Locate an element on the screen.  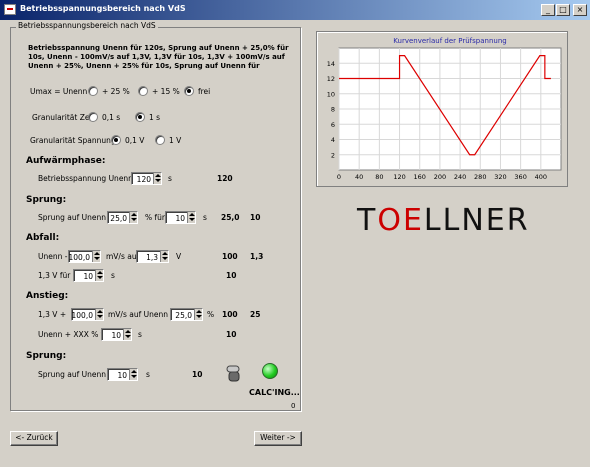
sprung2-result: 10 is located at coordinates (197, 374).